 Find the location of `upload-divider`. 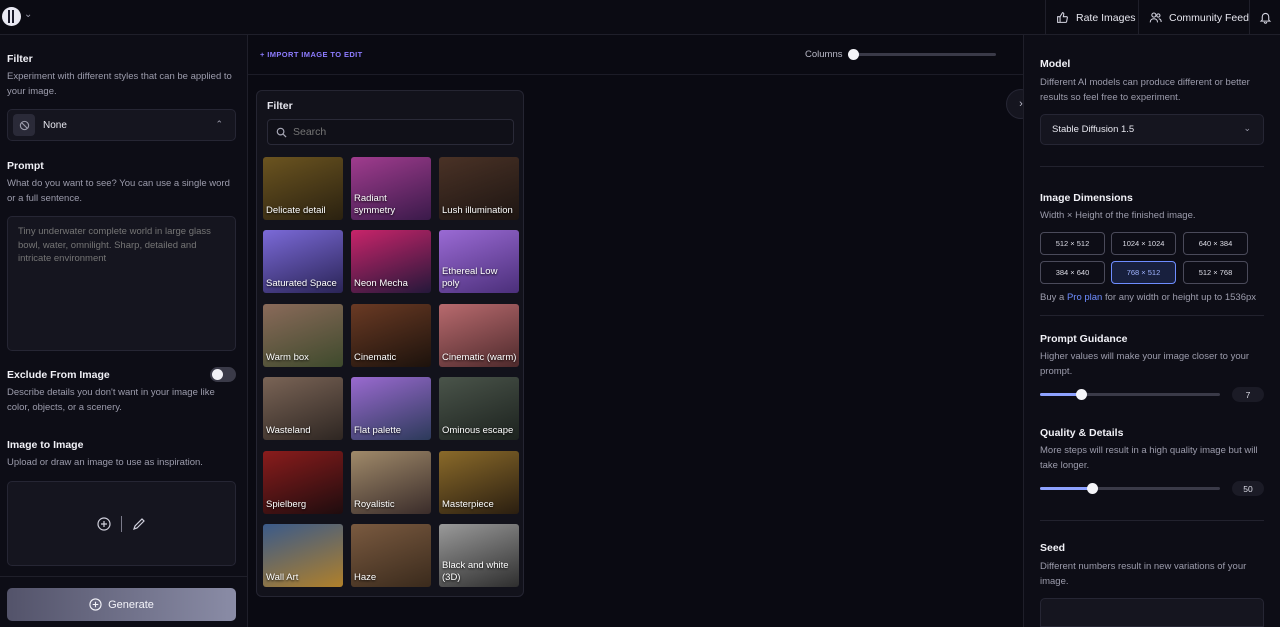

upload-divider is located at coordinates (121, 523).